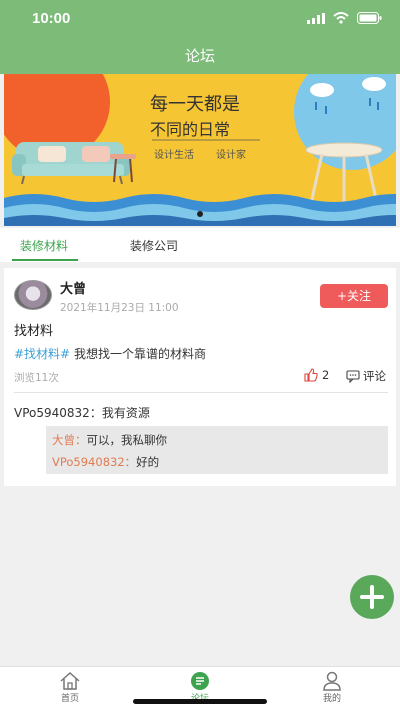 This screenshot has height=712, width=400. Describe the element at coordinates (354, 296) in the screenshot. I see `follow-button: +关注` at that location.